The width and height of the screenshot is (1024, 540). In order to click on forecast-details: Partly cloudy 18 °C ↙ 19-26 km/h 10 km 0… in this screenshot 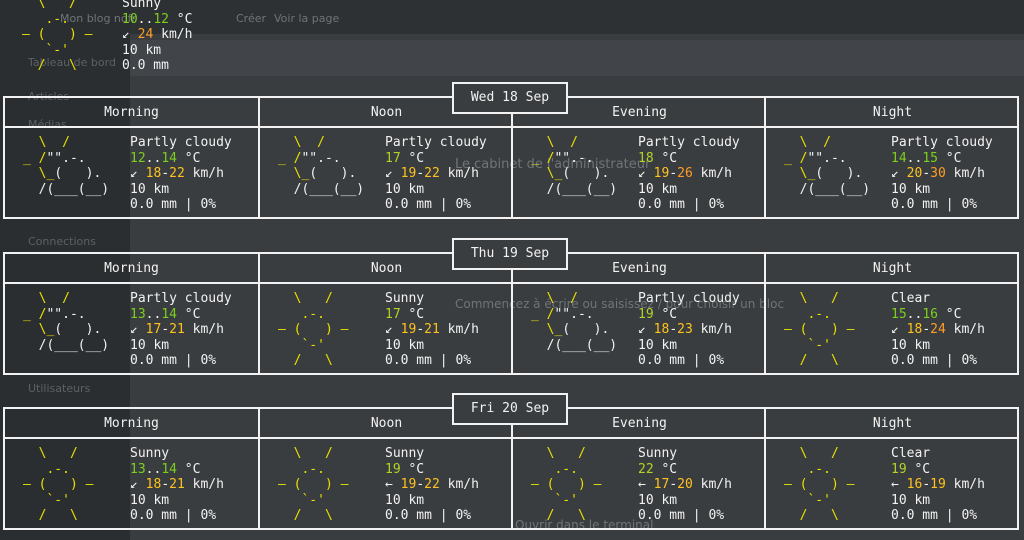, I will do `click(689, 173)`.